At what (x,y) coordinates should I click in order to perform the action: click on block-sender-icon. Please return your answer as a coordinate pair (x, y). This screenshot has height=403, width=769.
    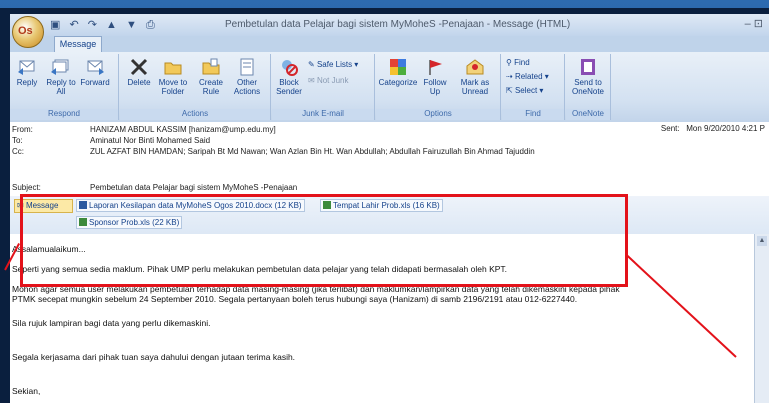
    Looking at the image, I should click on (290, 68).